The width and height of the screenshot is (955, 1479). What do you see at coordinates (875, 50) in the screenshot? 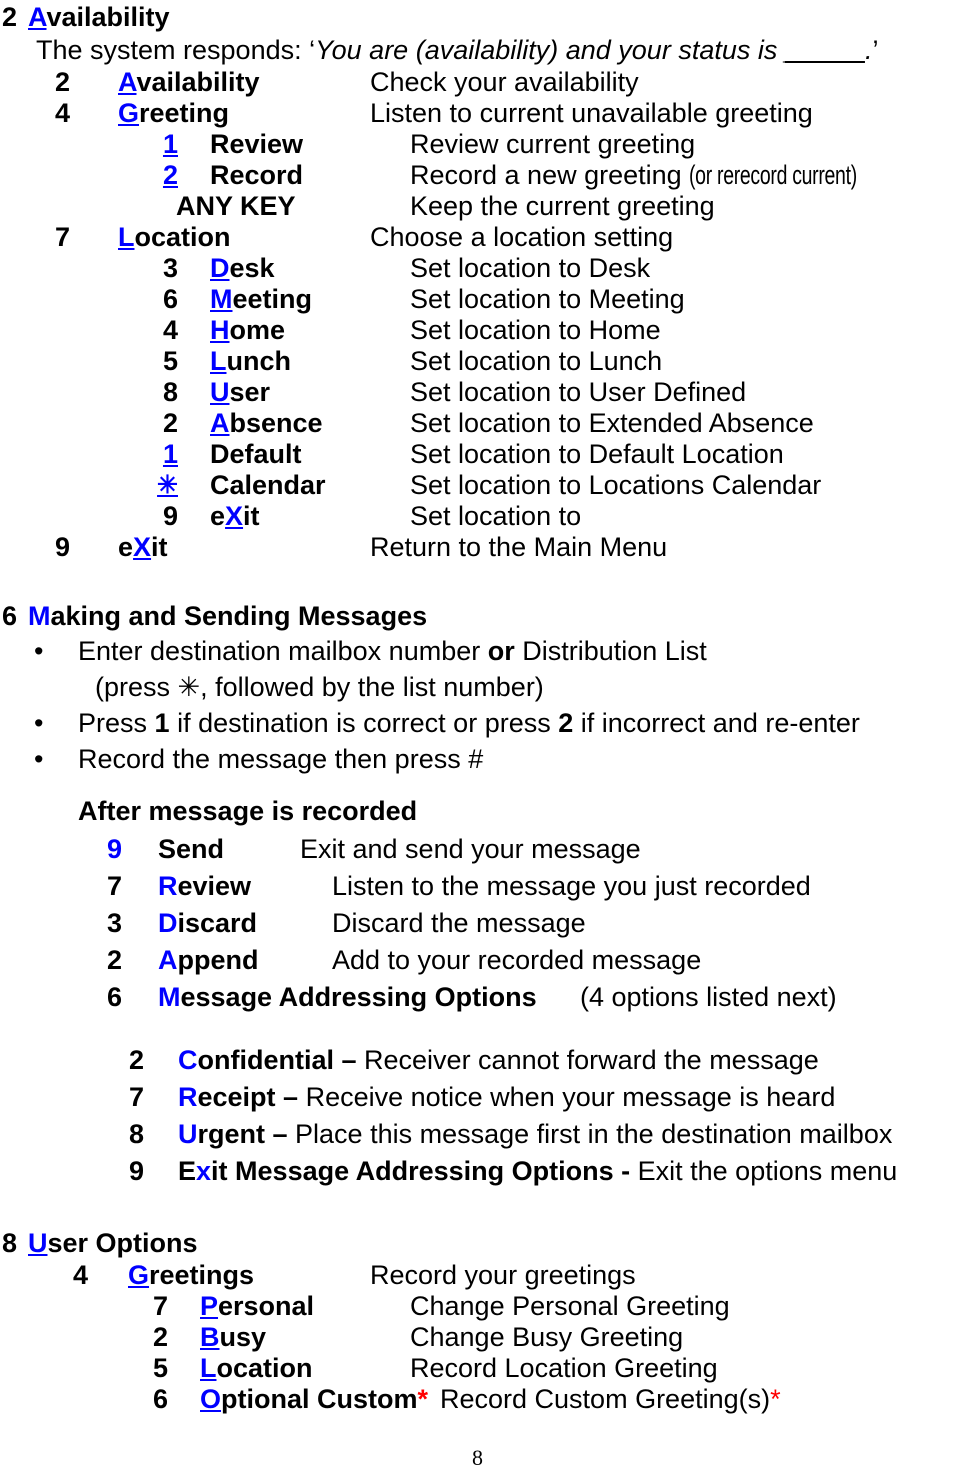
I see `prompt-close-quote: ’` at bounding box center [875, 50].